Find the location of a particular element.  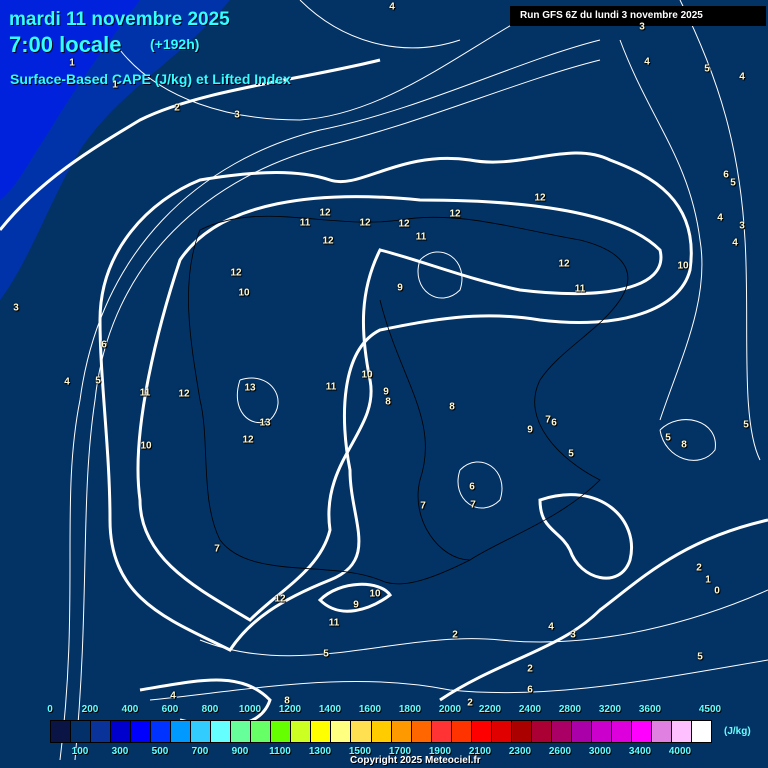

contour-label: 8 is located at coordinates (452, 407).